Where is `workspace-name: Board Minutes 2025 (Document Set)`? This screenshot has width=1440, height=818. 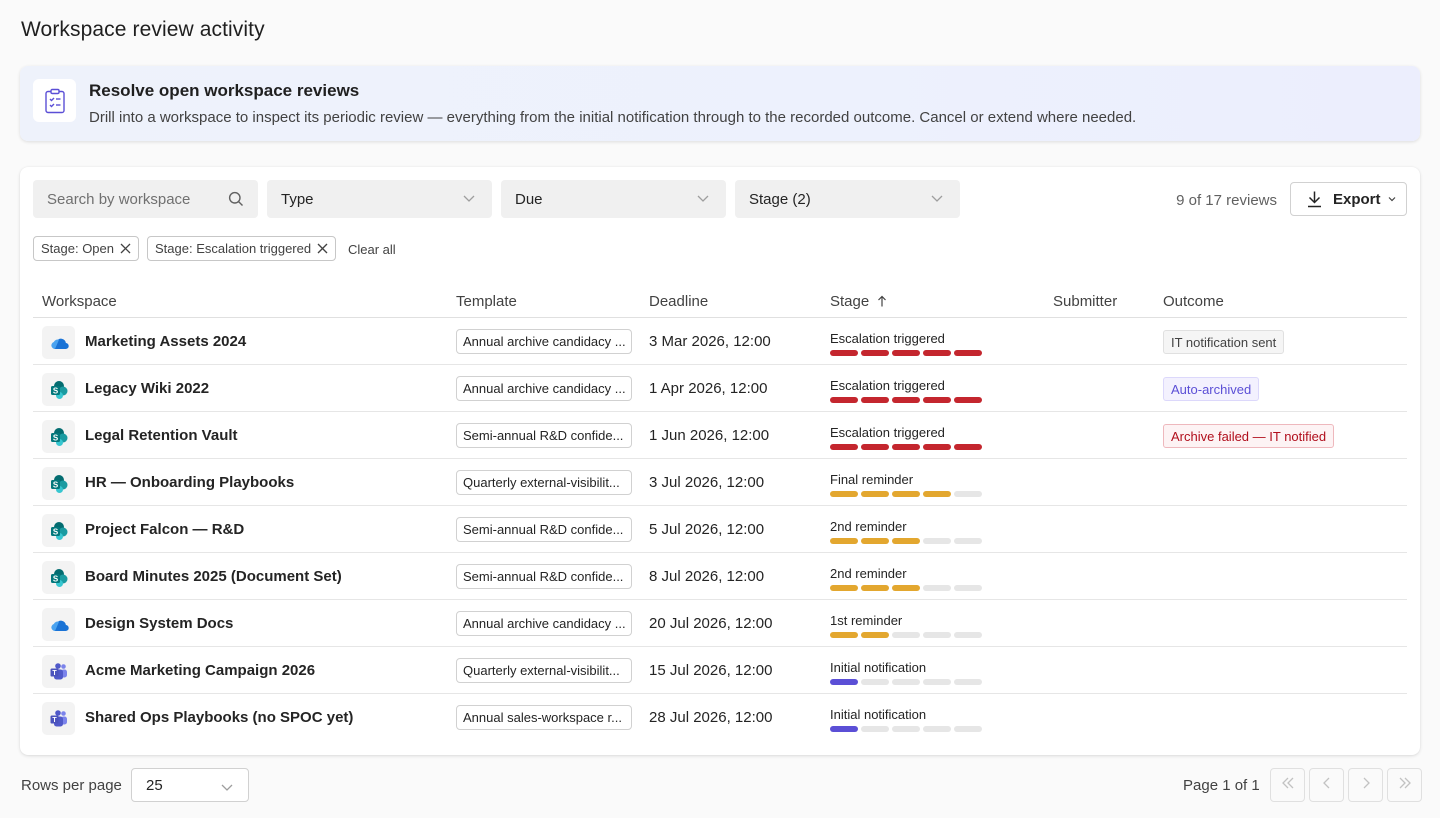
workspace-name: Board Minutes 2025 (Document Set) is located at coordinates (213, 576).